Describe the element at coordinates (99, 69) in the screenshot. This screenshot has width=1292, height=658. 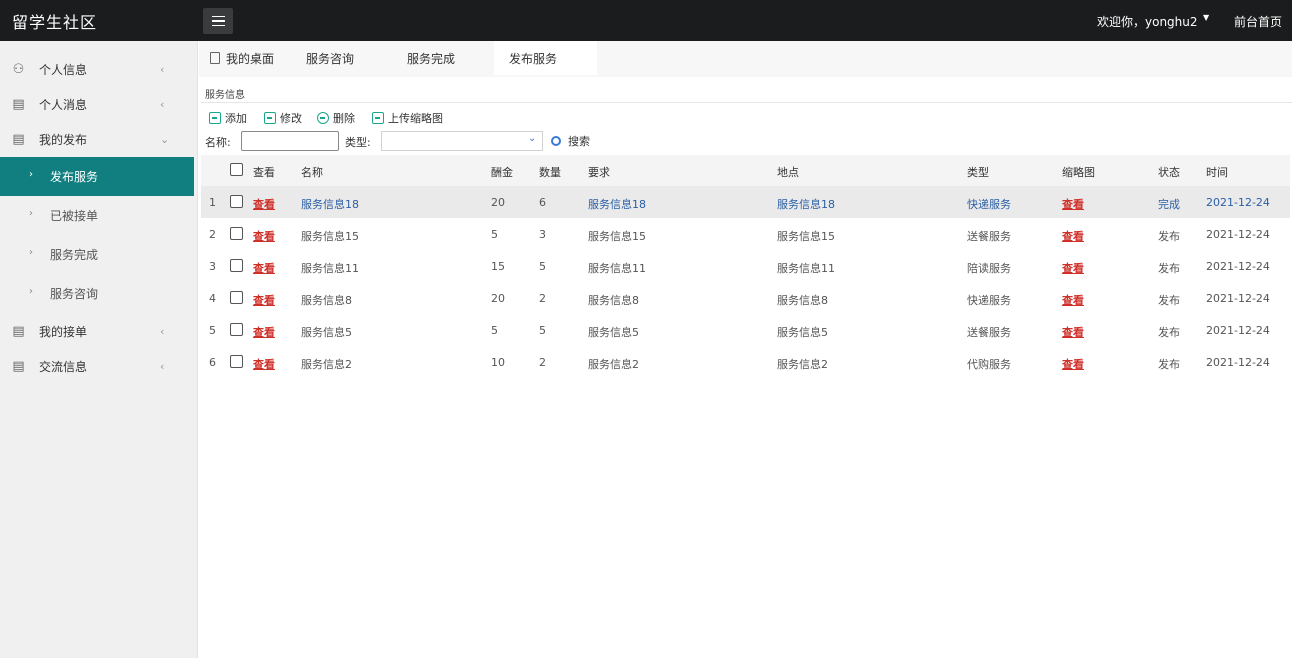
I see `sidebar-item-personal-info: ⚇ 个人信息 ‹` at that location.